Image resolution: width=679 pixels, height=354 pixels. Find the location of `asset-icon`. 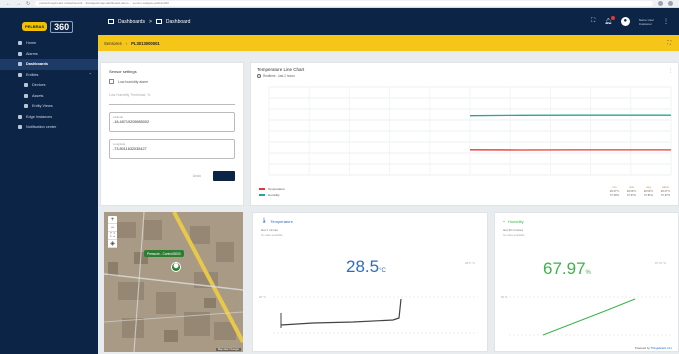

asset-icon is located at coordinates (26, 95).